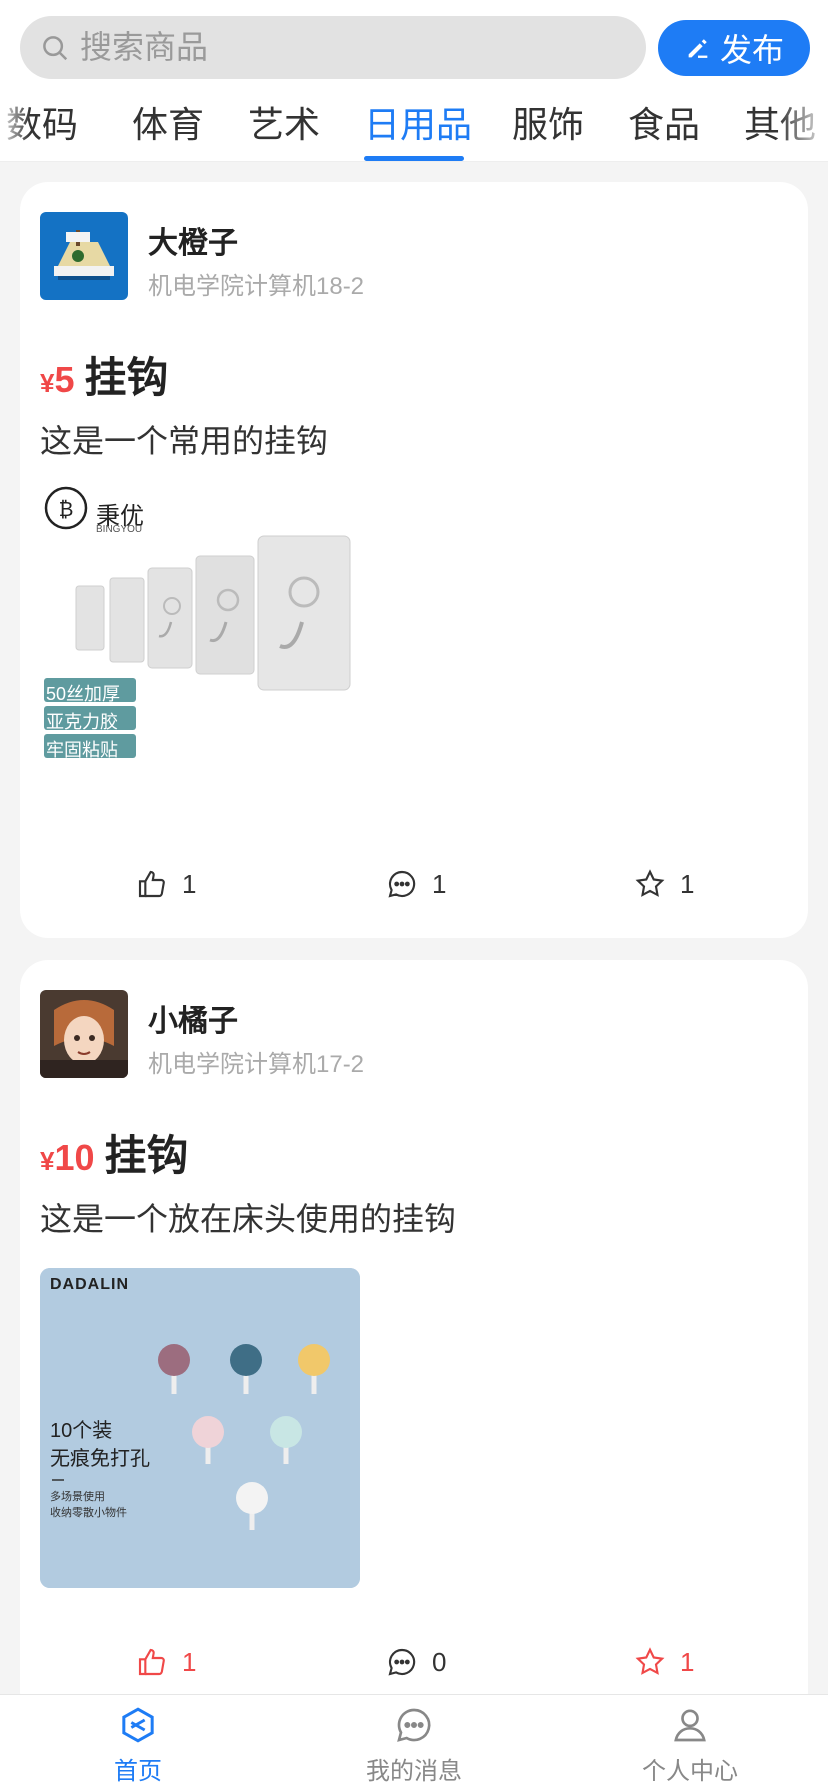 The image size is (828, 1792). I want to click on price-title-line: ¥ 10 挂钩, so click(114, 1152).